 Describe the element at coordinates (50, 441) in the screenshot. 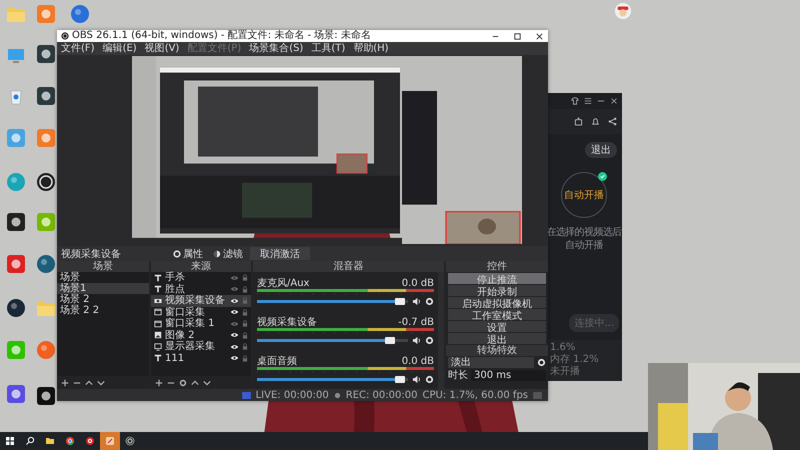

I see `folder-icon` at that location.